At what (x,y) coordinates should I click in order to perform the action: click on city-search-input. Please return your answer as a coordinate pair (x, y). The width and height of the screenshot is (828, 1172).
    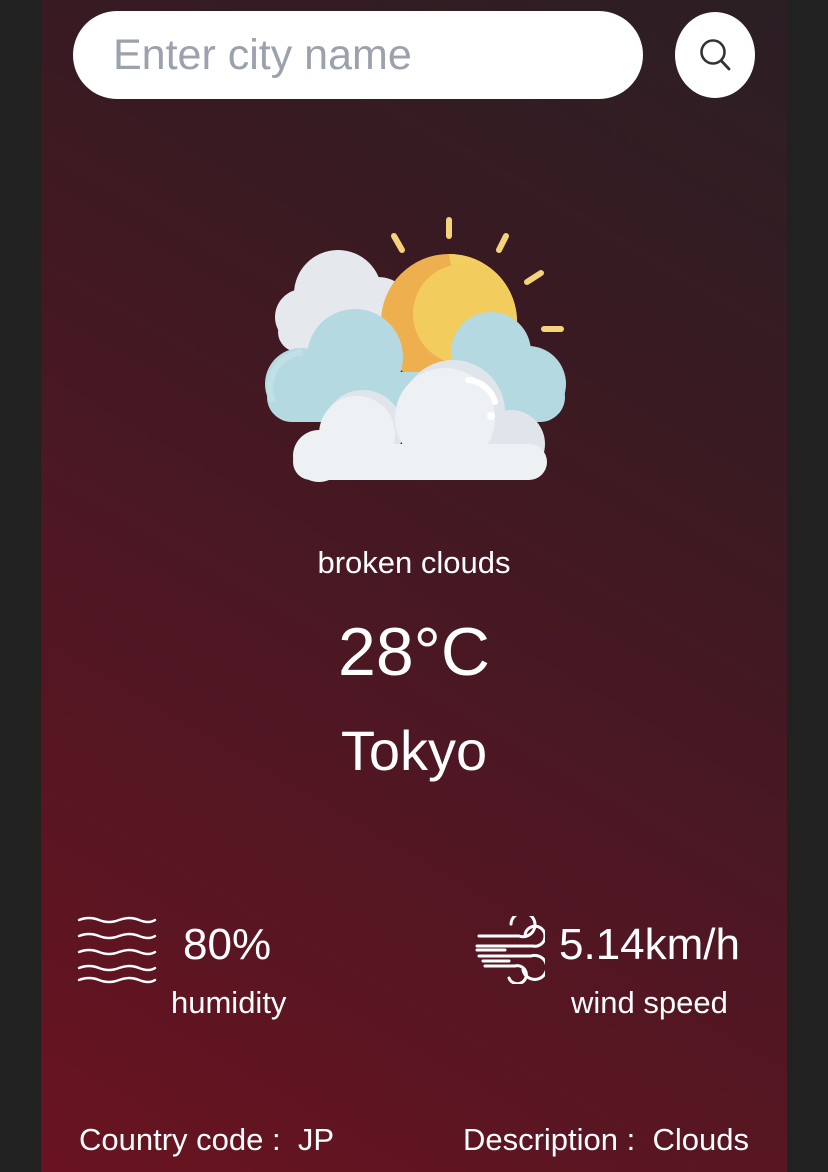
    Looking at the image, I should click on (358, 55).